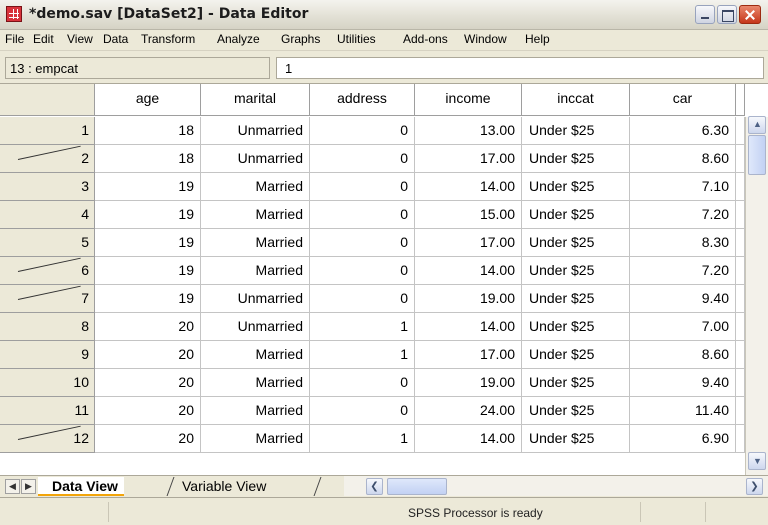  I want to click on column-header-next, so click(740, 100).